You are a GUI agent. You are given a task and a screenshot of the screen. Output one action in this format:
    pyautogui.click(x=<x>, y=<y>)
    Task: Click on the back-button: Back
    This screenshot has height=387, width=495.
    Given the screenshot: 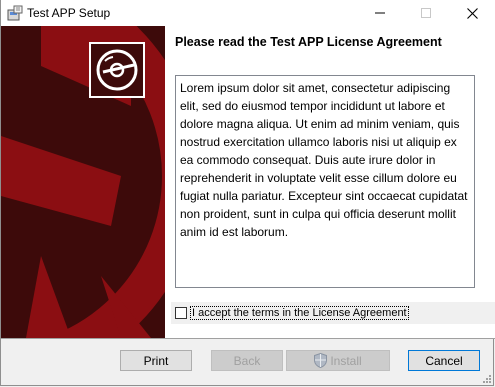 What is the action you would take?
    pyautogui.click(x=247, y=360)
    